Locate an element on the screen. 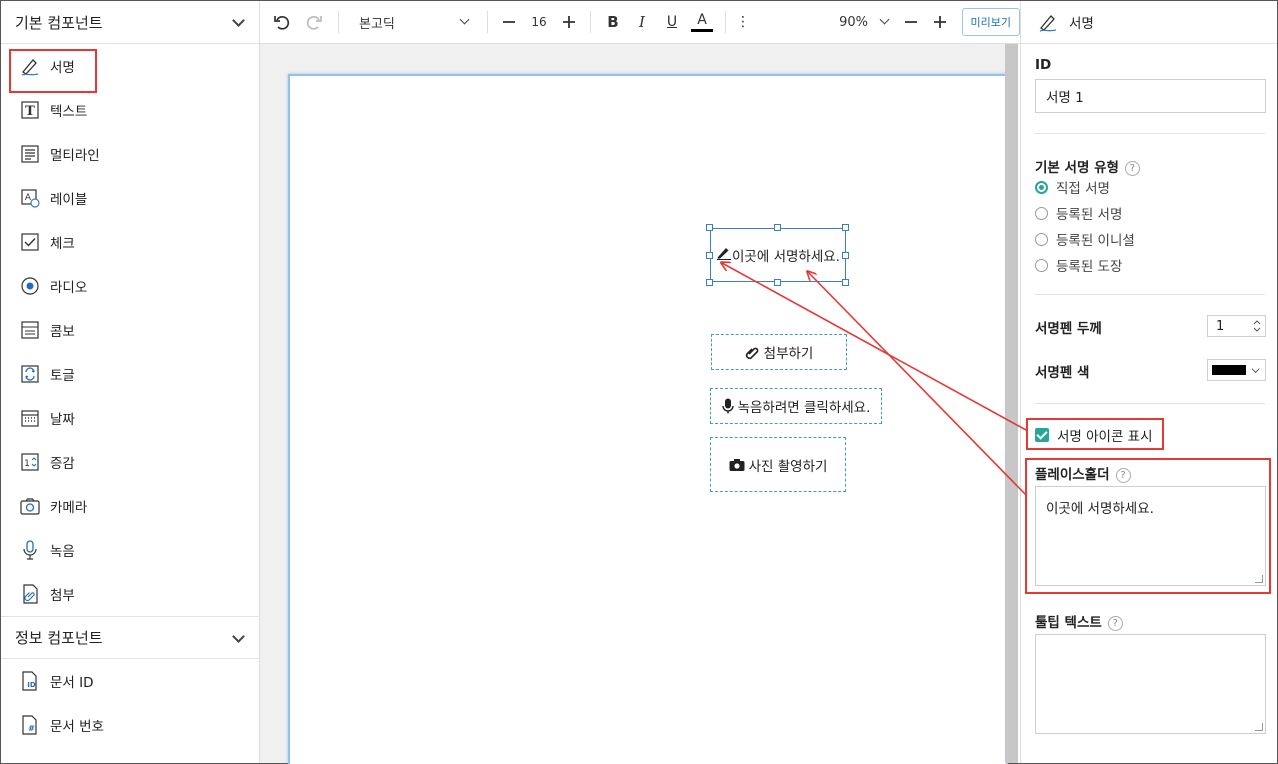 Image resolution: width=1278 pixels, height=764 pixels. annotation-arrow-icon is located at coordinates (874, 347).